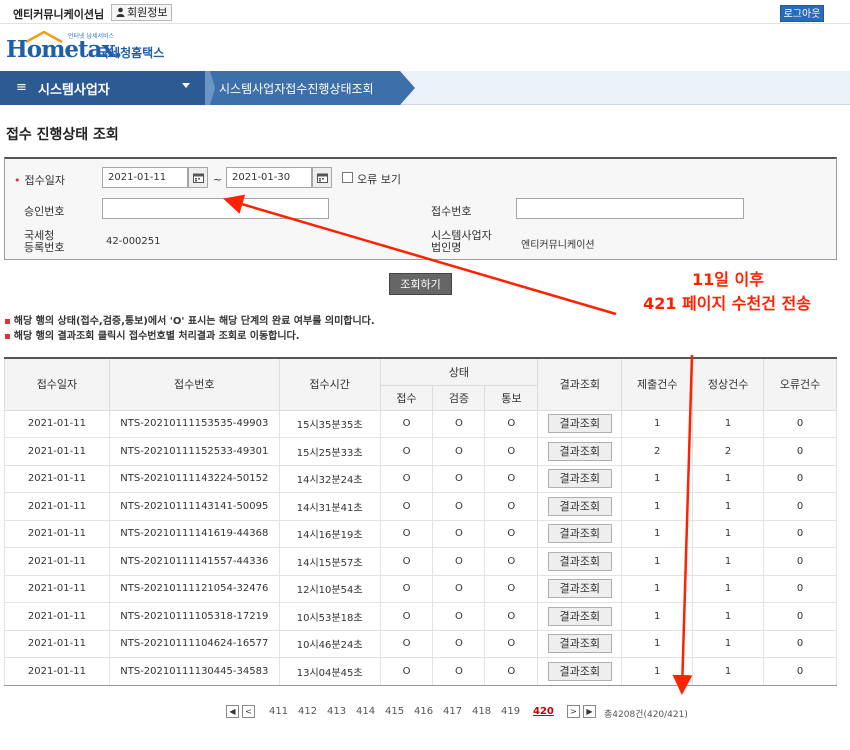  I want to click on cell-normal: 2, so click(728, 451).